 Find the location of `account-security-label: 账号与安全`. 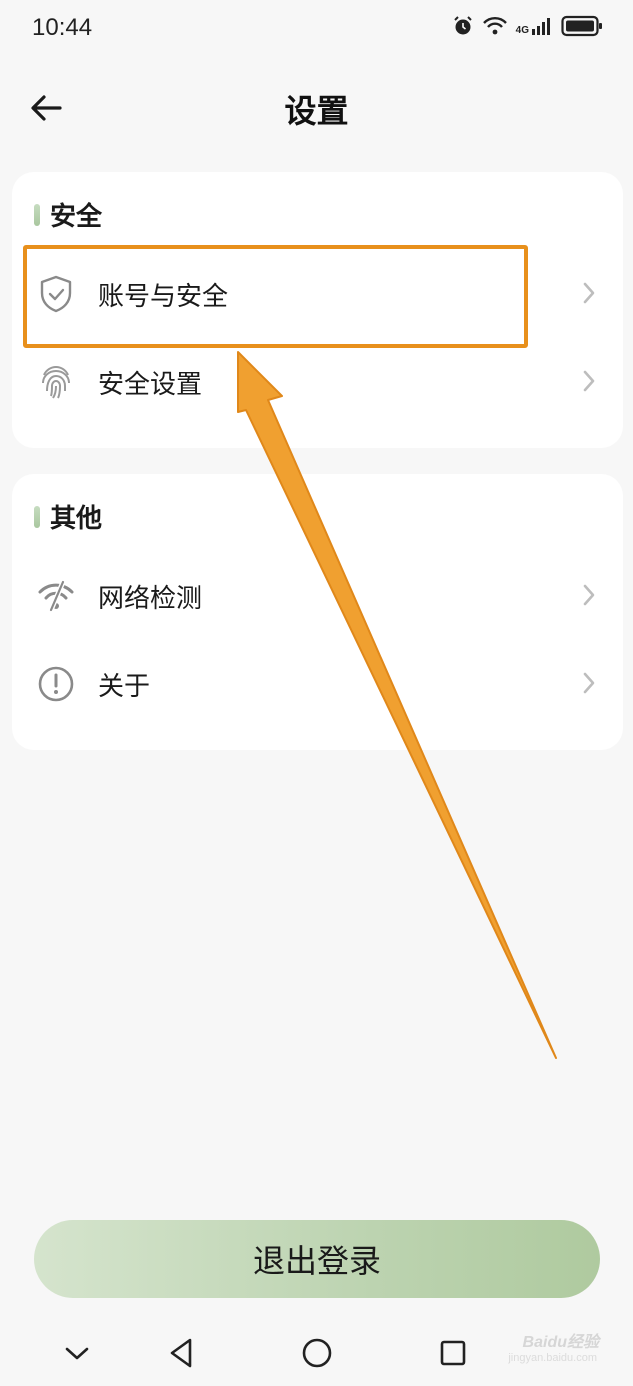

account-security-label: 账号与安全 is located at coordinates (163, 297).